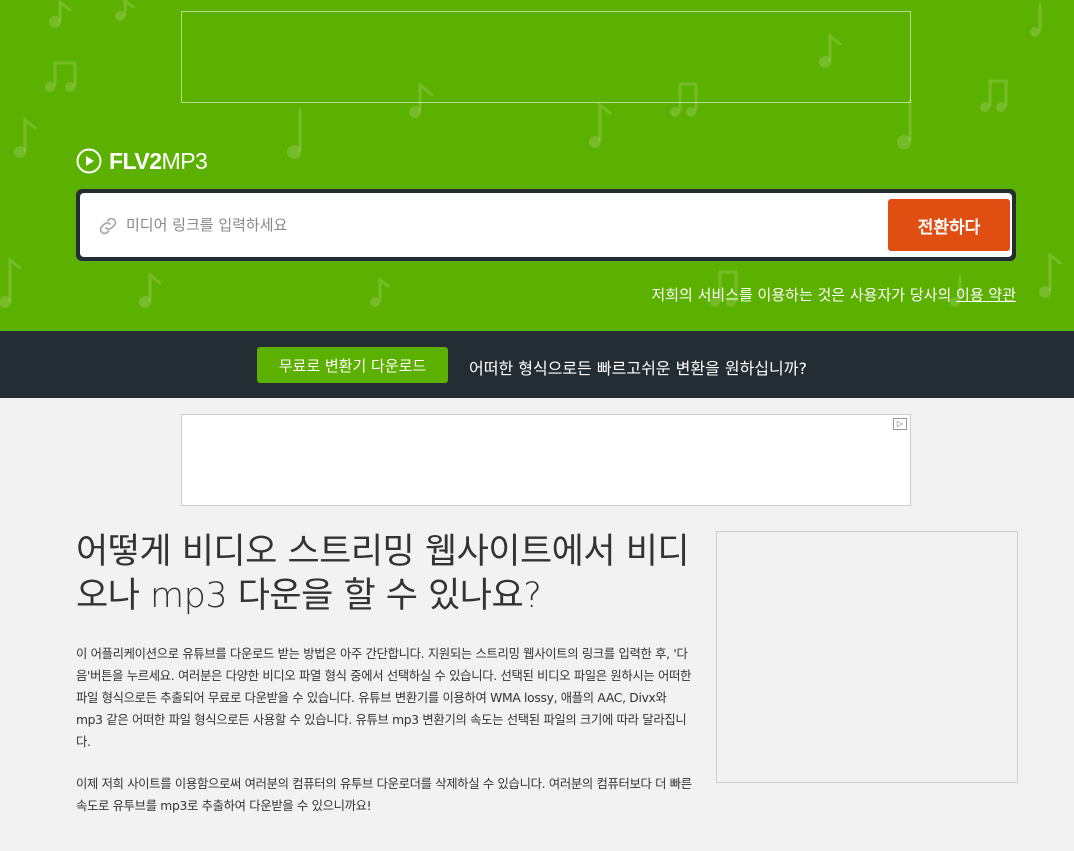 This screenshot has height=851, width=1074. Describe the element at coordinates (108, 226) in the screenshot. I see `link-icon` at that location.